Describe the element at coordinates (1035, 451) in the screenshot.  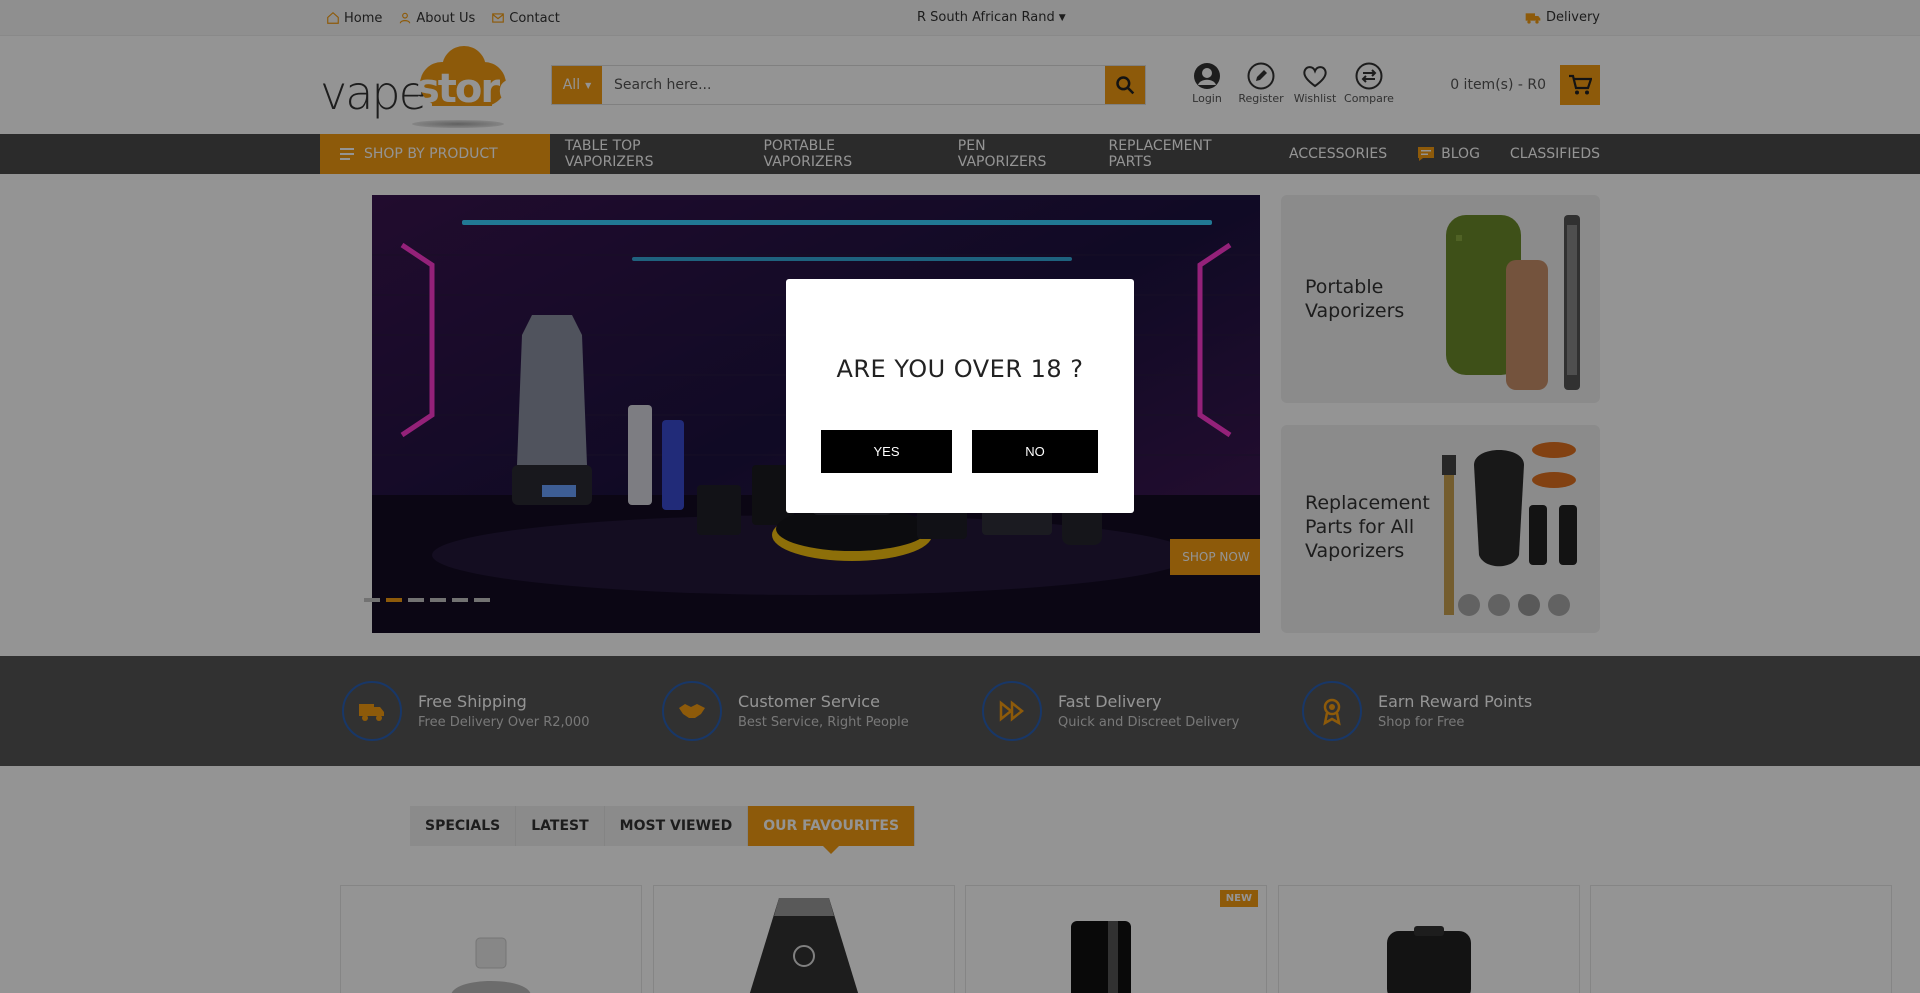
I see `no-button: NO` at that location.